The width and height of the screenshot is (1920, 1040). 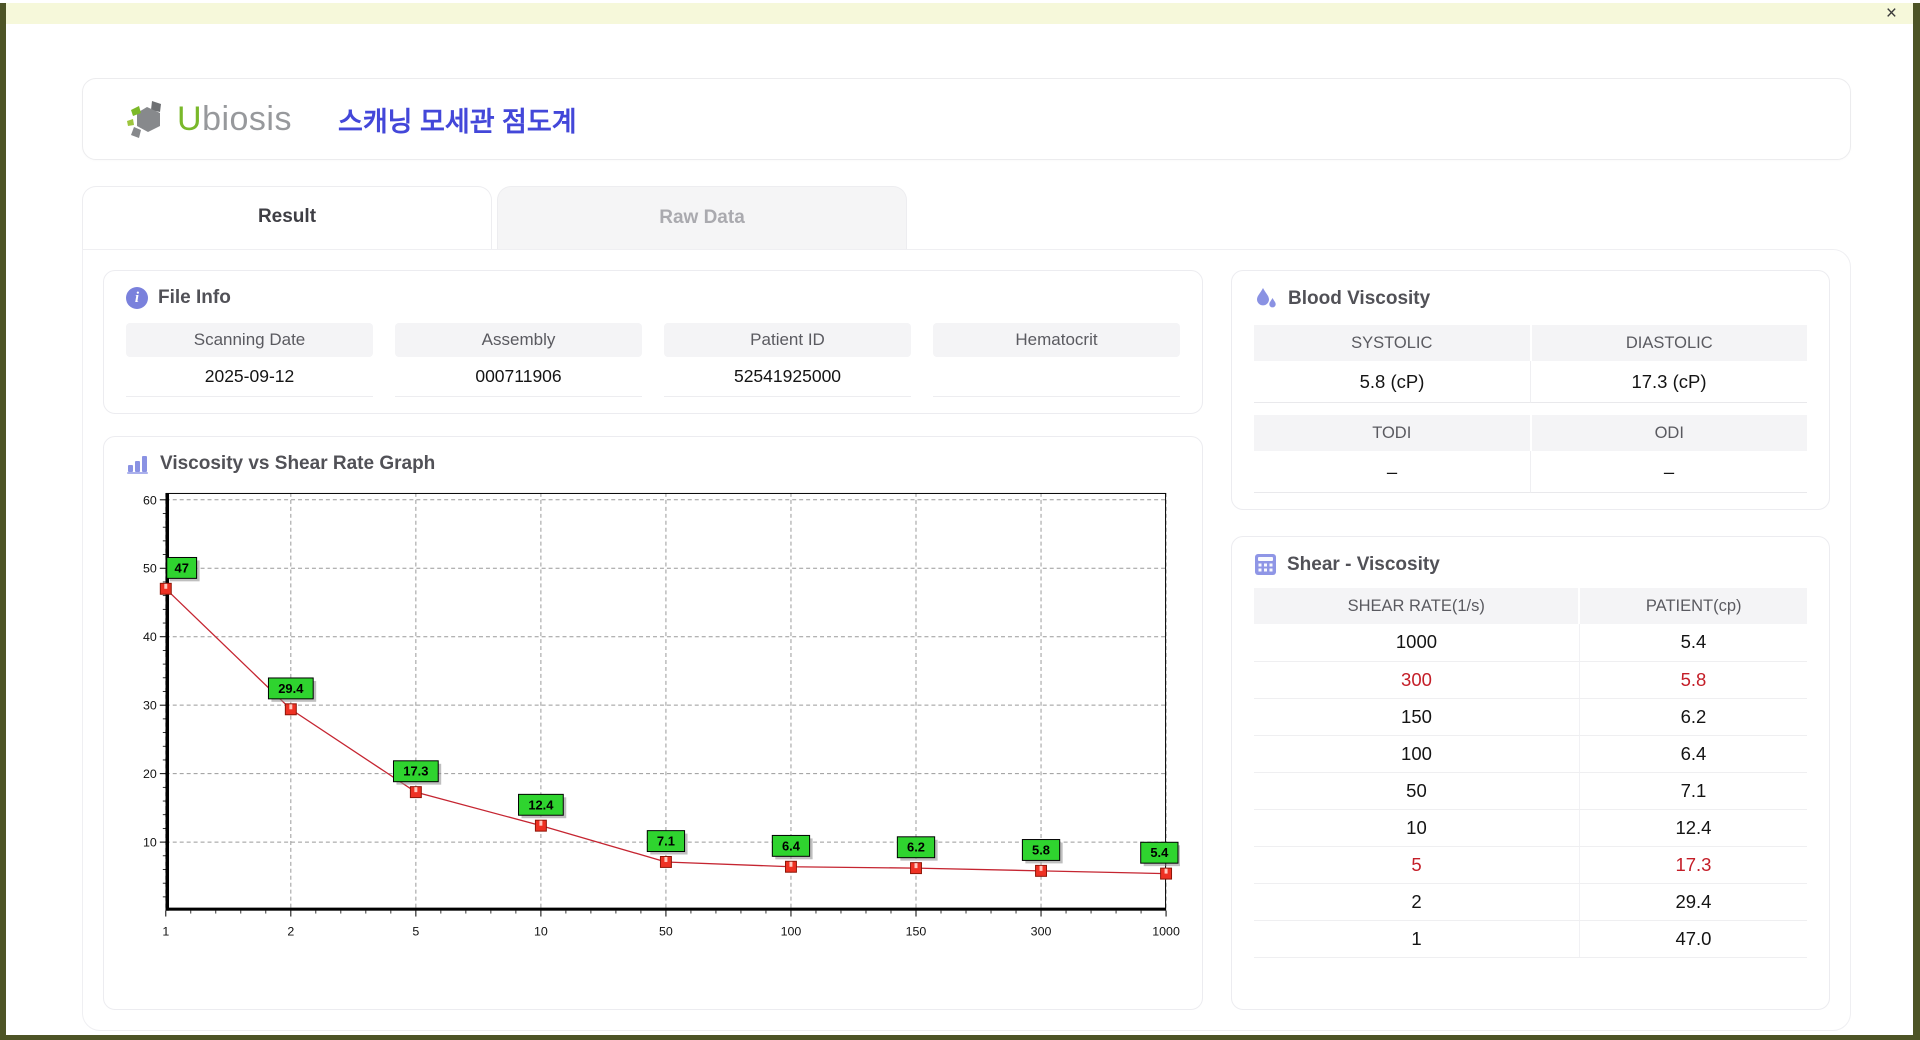 I want to click on svg-text: 6.2, so click(x=916, y=847).